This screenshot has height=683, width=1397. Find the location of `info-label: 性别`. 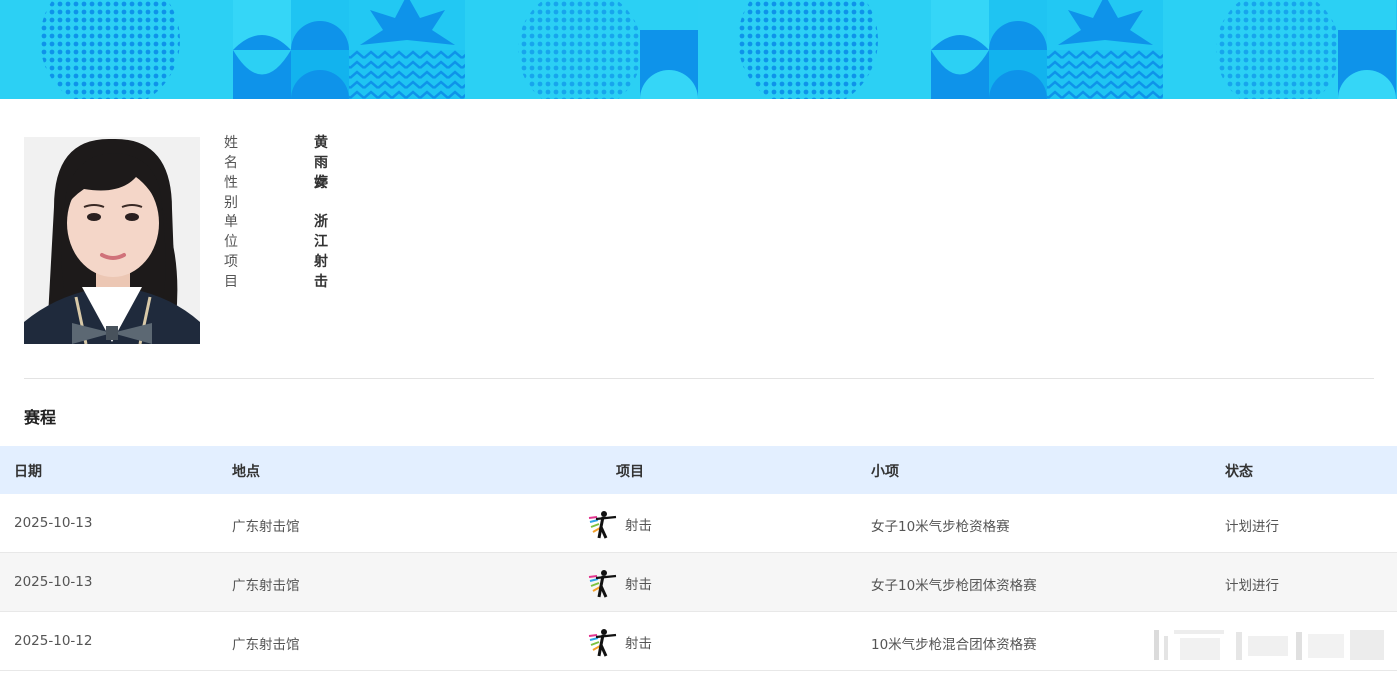

info-label: 性别 is located at coordinates (231, 192).